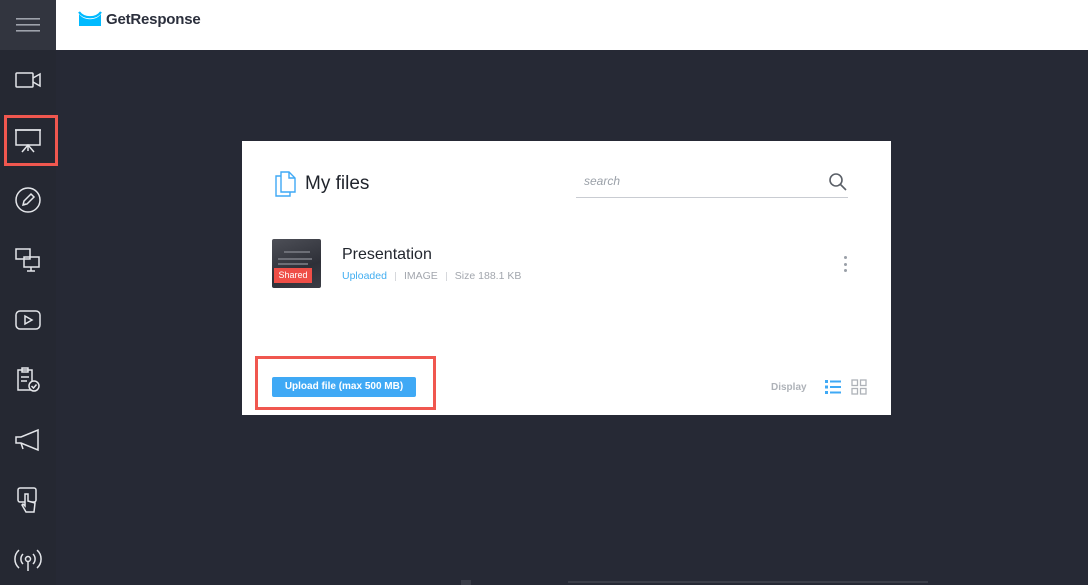 The image size is (1088, 585). What do you see at coordinates (345, 383) in the screenshot?
I see `upload-highlight-frame` at bounding box center [345, 383].